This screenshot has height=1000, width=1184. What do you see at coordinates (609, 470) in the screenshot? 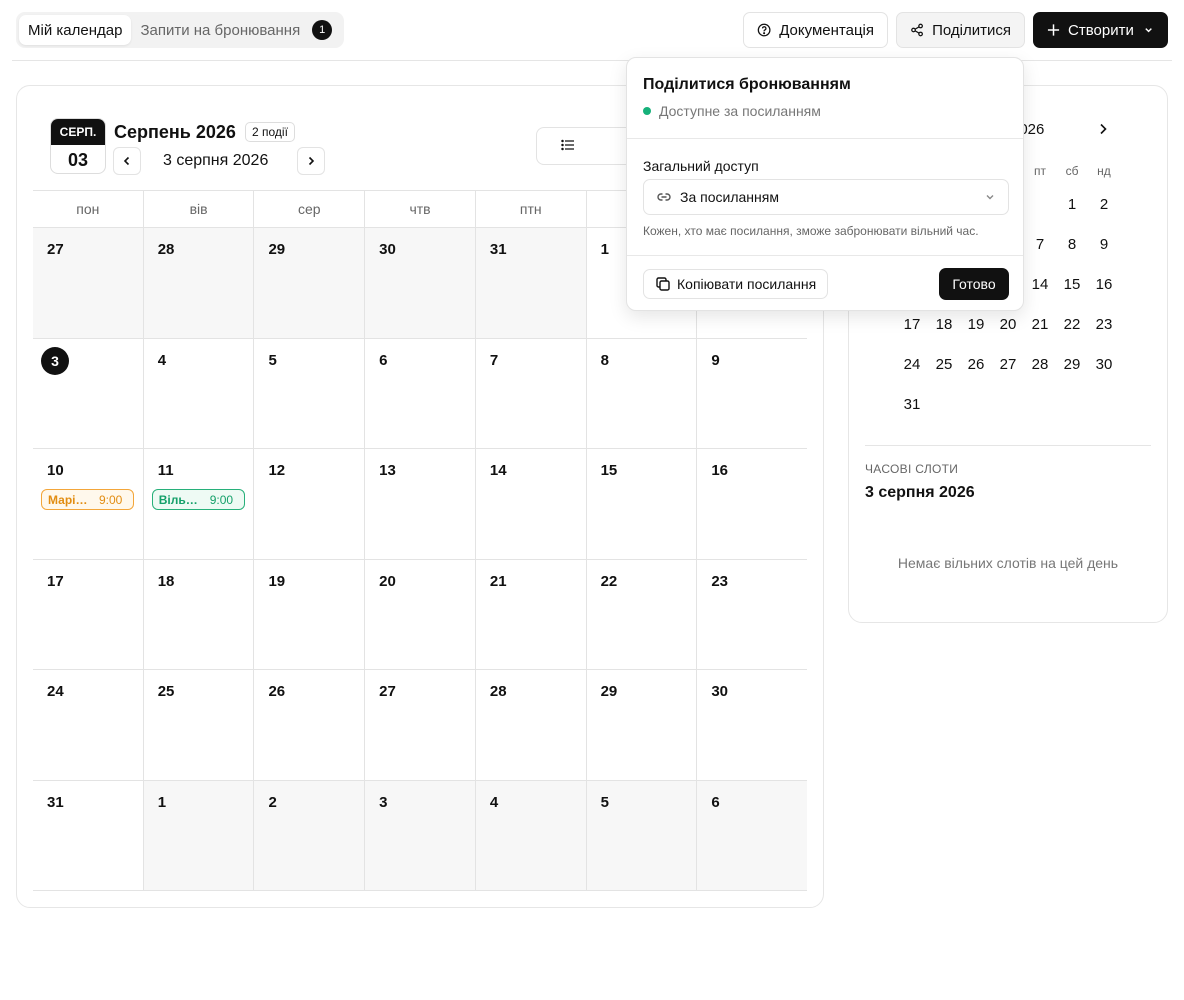
I see `day-number: 15` at bounding box center [609, 470].